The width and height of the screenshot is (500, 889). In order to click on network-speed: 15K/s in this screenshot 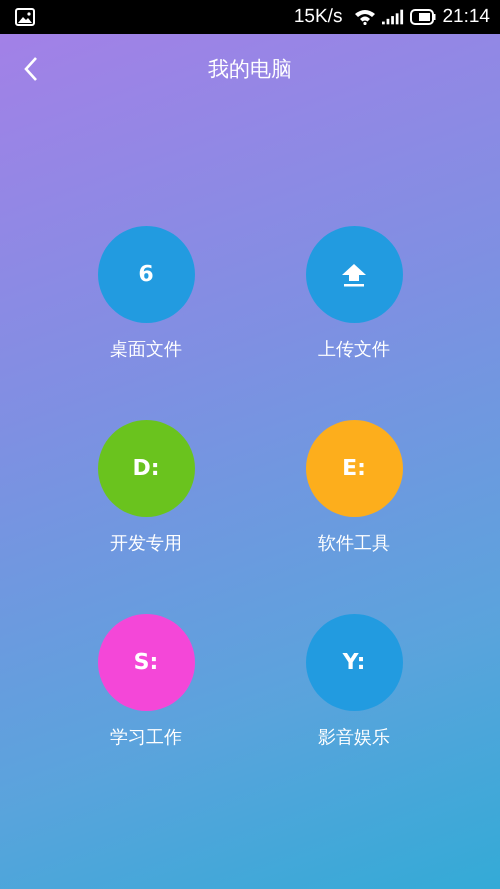, I will do `click(318, 17)`.